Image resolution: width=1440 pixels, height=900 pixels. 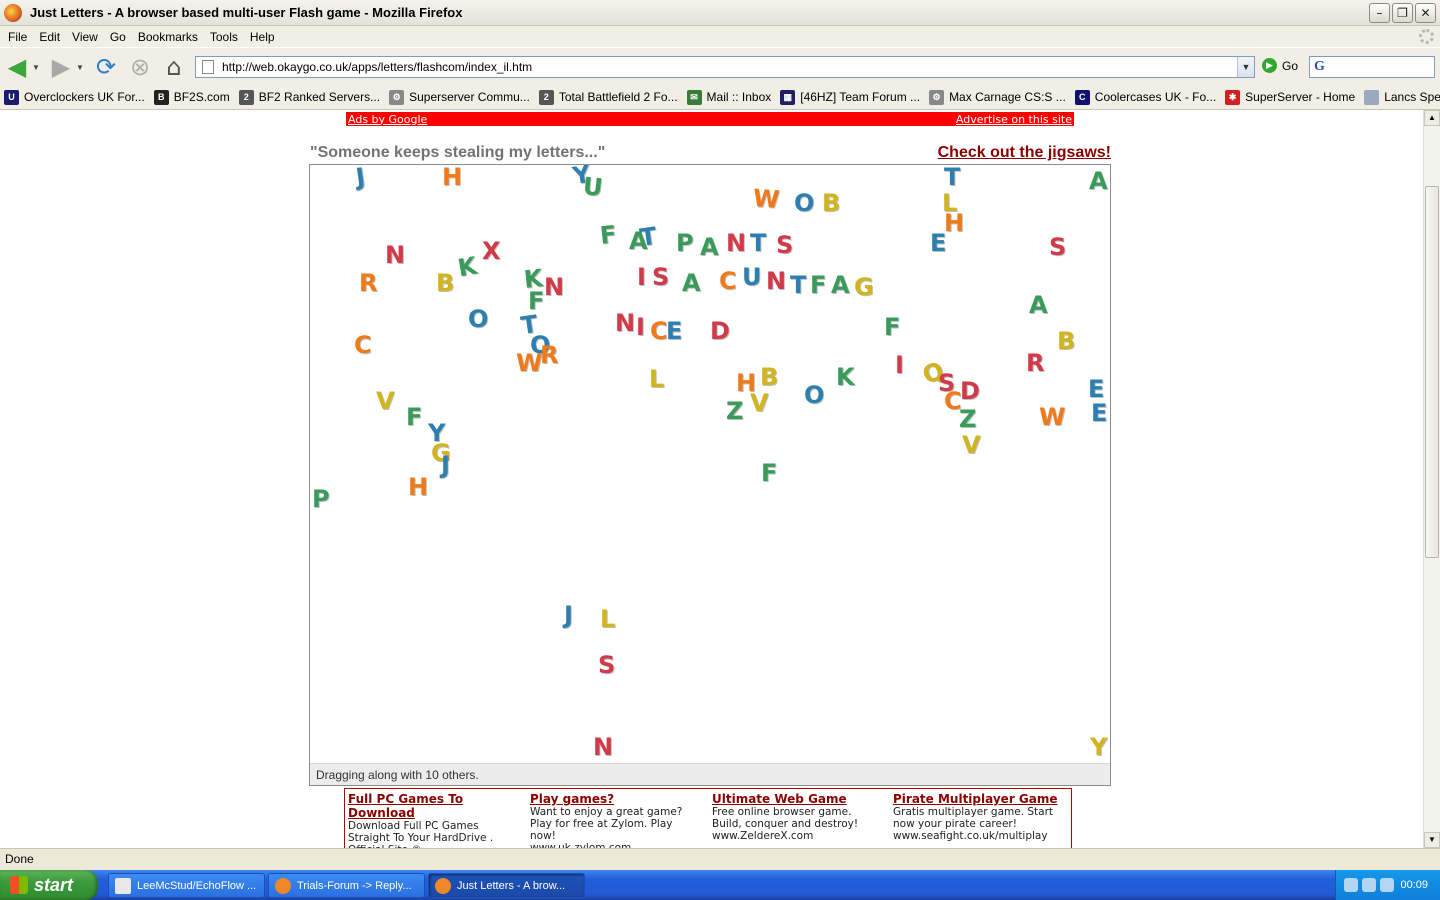 What do you see at coordinates (1014, 119) in the screenshot?
I see `advertise-link: Advertise on this site` at bounding box center [1014, 119].